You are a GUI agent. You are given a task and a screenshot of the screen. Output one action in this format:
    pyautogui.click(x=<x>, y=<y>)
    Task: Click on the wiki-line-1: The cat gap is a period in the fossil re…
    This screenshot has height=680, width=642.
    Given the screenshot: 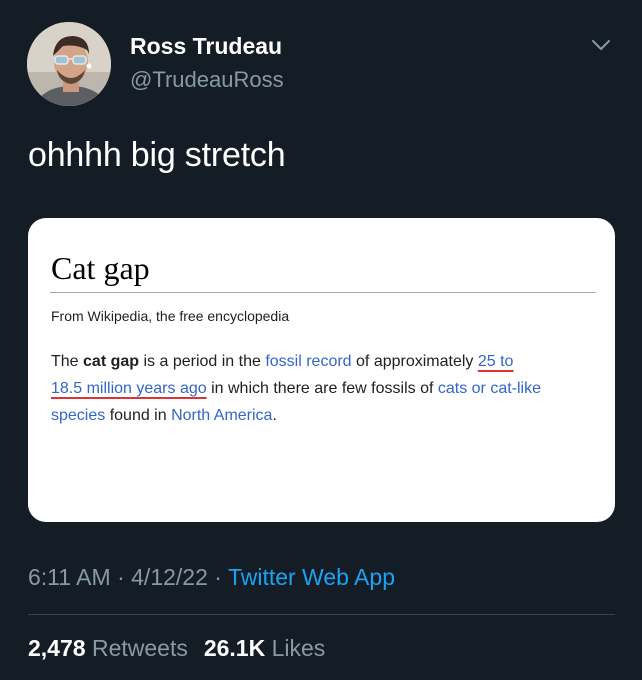 What is the action you would take?
    pyautogui.click(x=282, y=361)
    